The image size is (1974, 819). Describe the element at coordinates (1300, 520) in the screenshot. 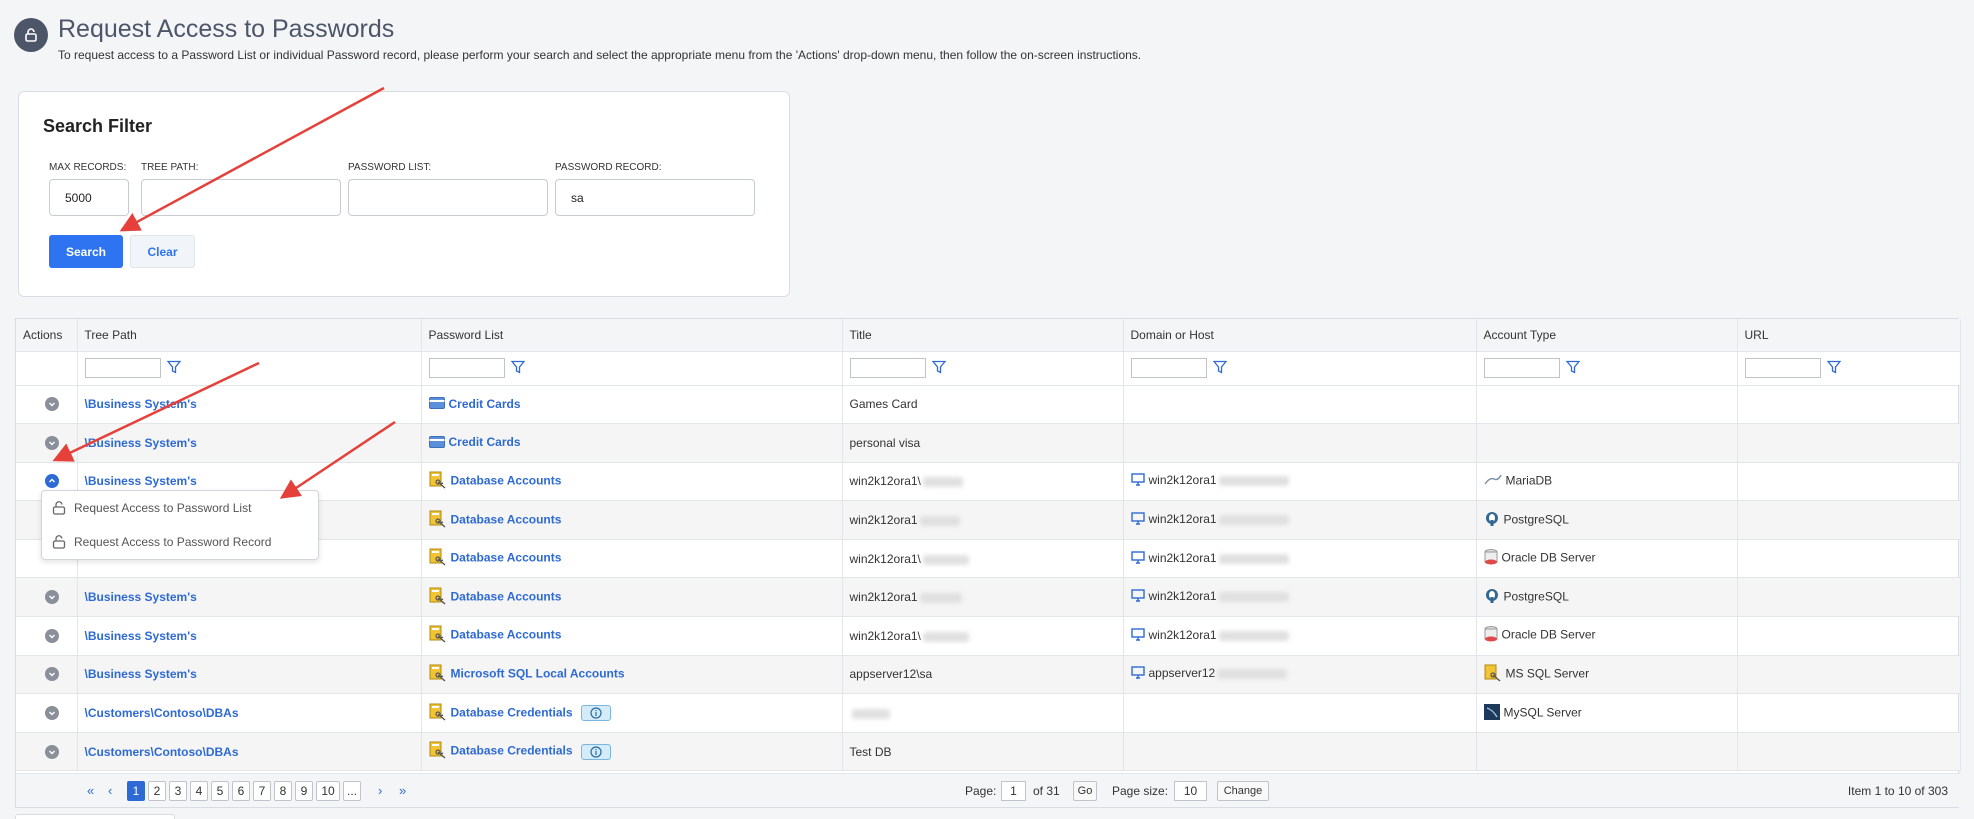

I see `host-cell: win2k12ora1` at that location.